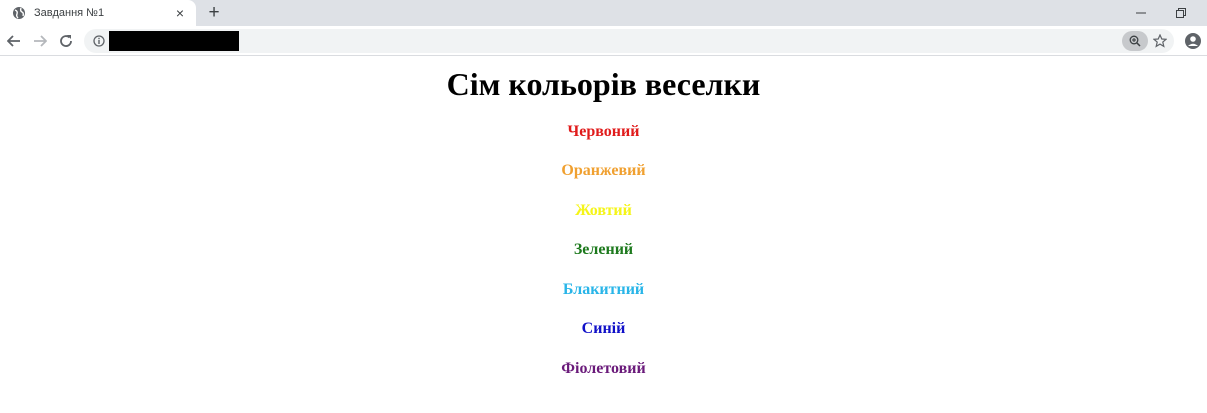  I want to click on color-item-yellow: Жовтий, so click(603, 210).